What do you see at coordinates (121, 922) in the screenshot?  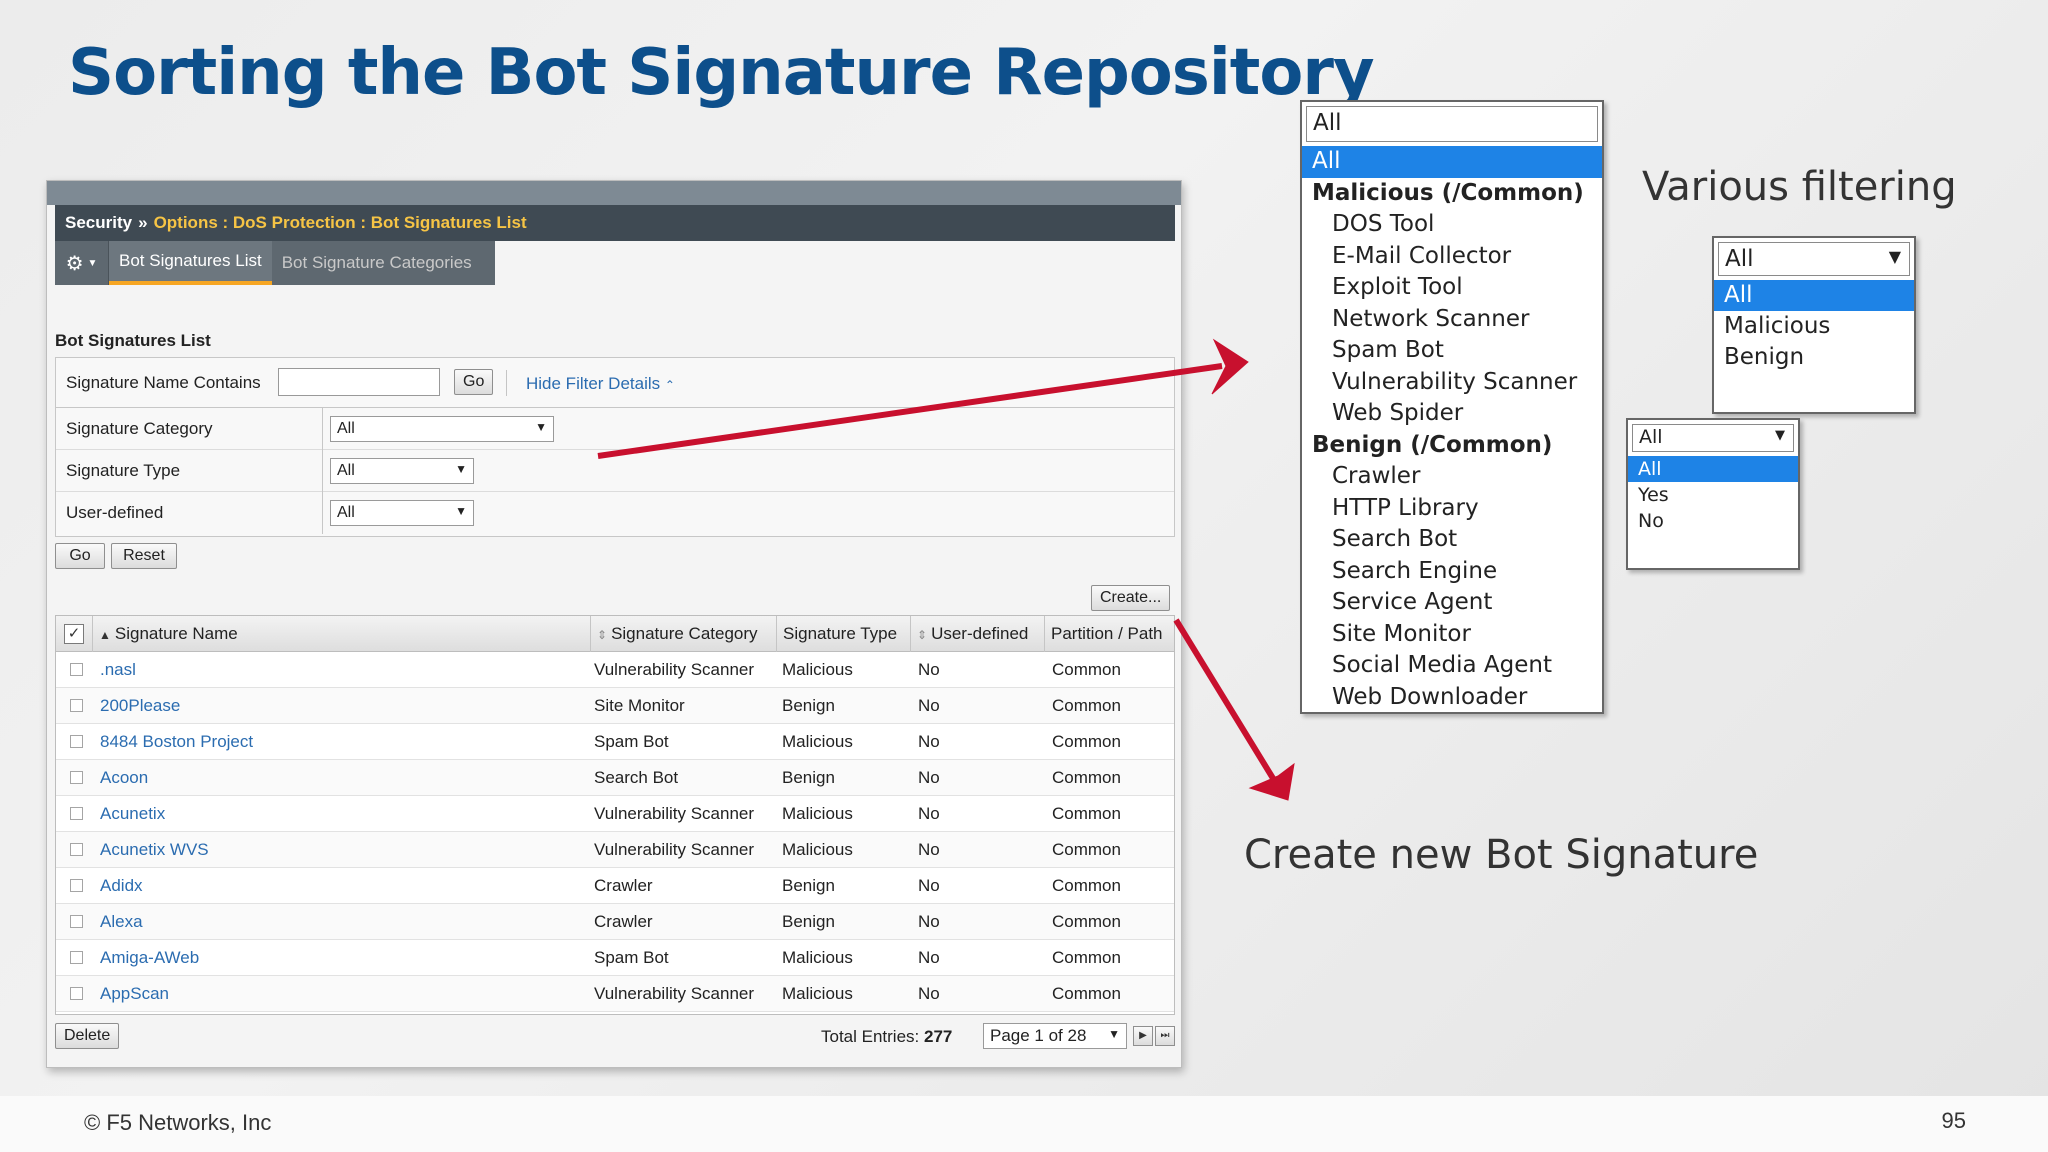 I see `signature-name-link: Alexa` at bounding box center [121, 922].